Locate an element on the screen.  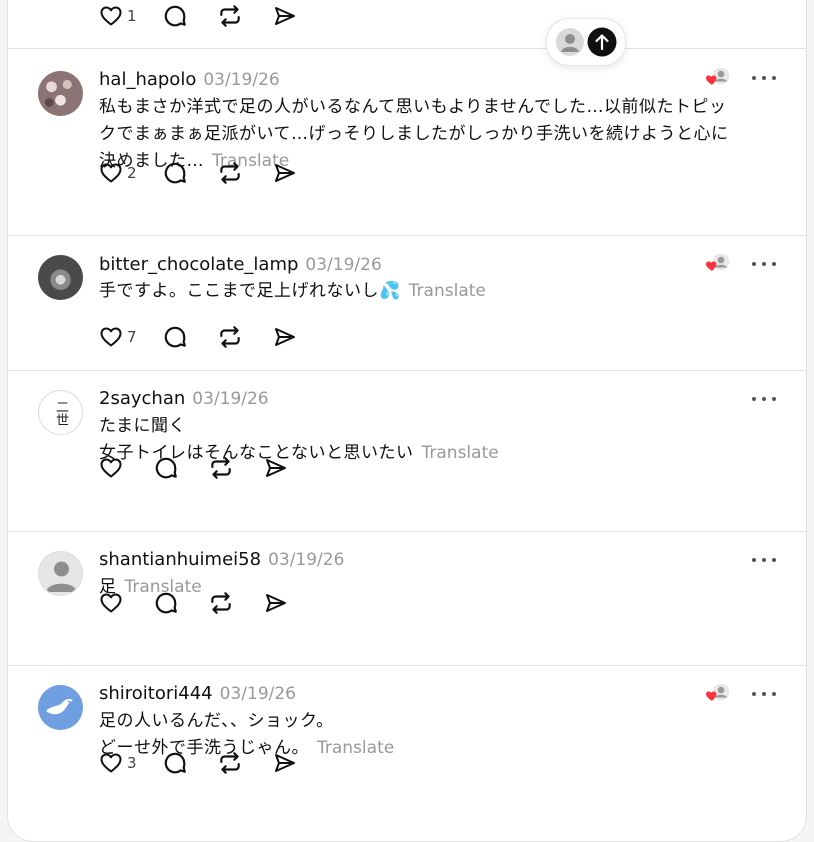
avatar: 二世 is located at coordinates (60, 412).